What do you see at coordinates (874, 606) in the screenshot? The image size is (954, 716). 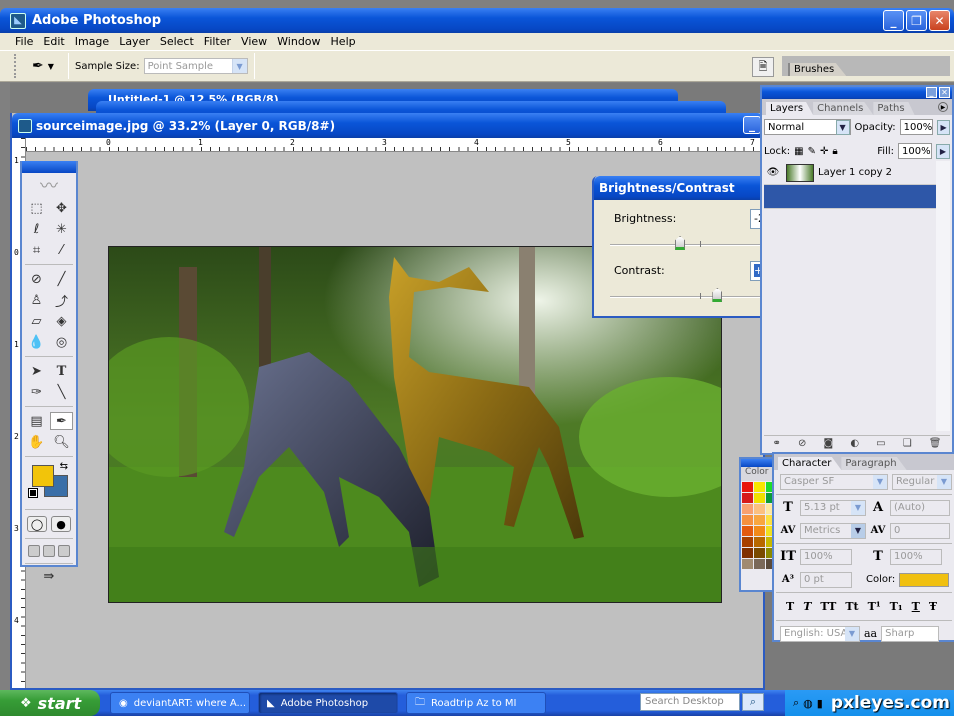 I see `superscript-button: T¹` at bounding box center [874, 606].